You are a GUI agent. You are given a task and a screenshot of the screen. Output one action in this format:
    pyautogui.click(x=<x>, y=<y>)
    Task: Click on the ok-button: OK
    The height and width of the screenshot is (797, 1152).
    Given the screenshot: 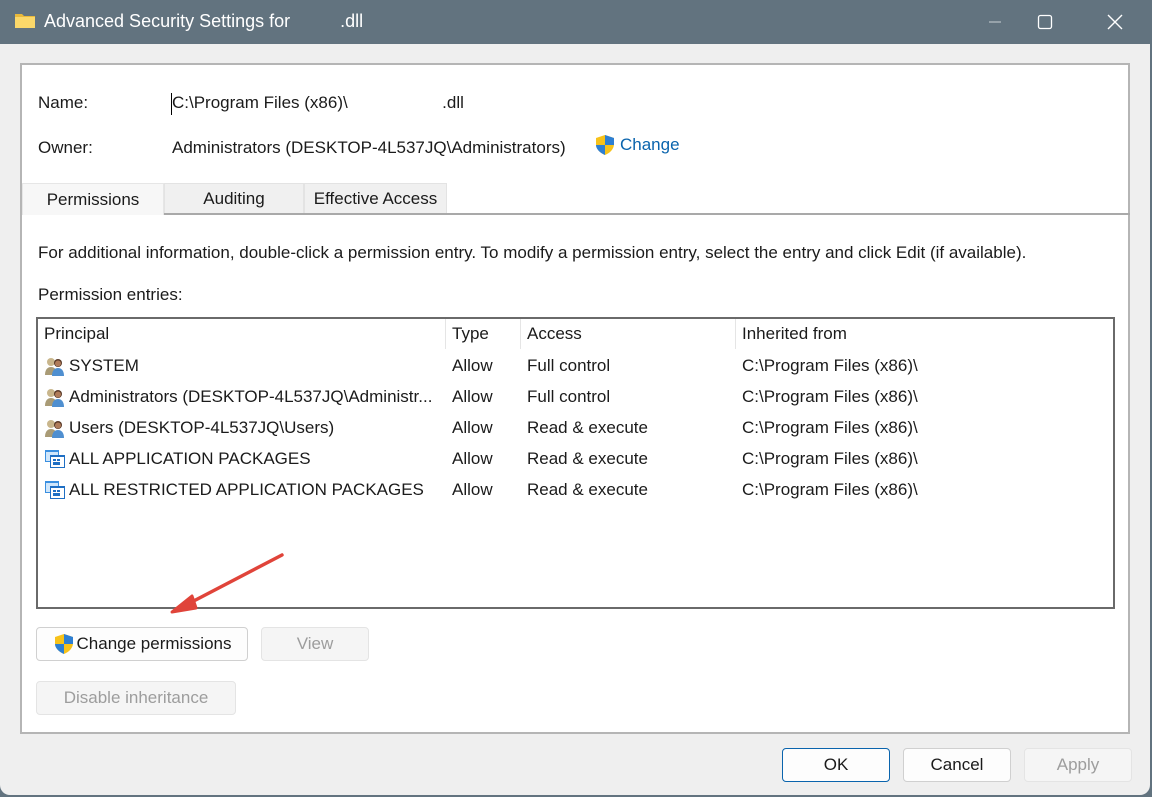 What is the action you would take?
    pyautogui.click(x=836, y=765)
    